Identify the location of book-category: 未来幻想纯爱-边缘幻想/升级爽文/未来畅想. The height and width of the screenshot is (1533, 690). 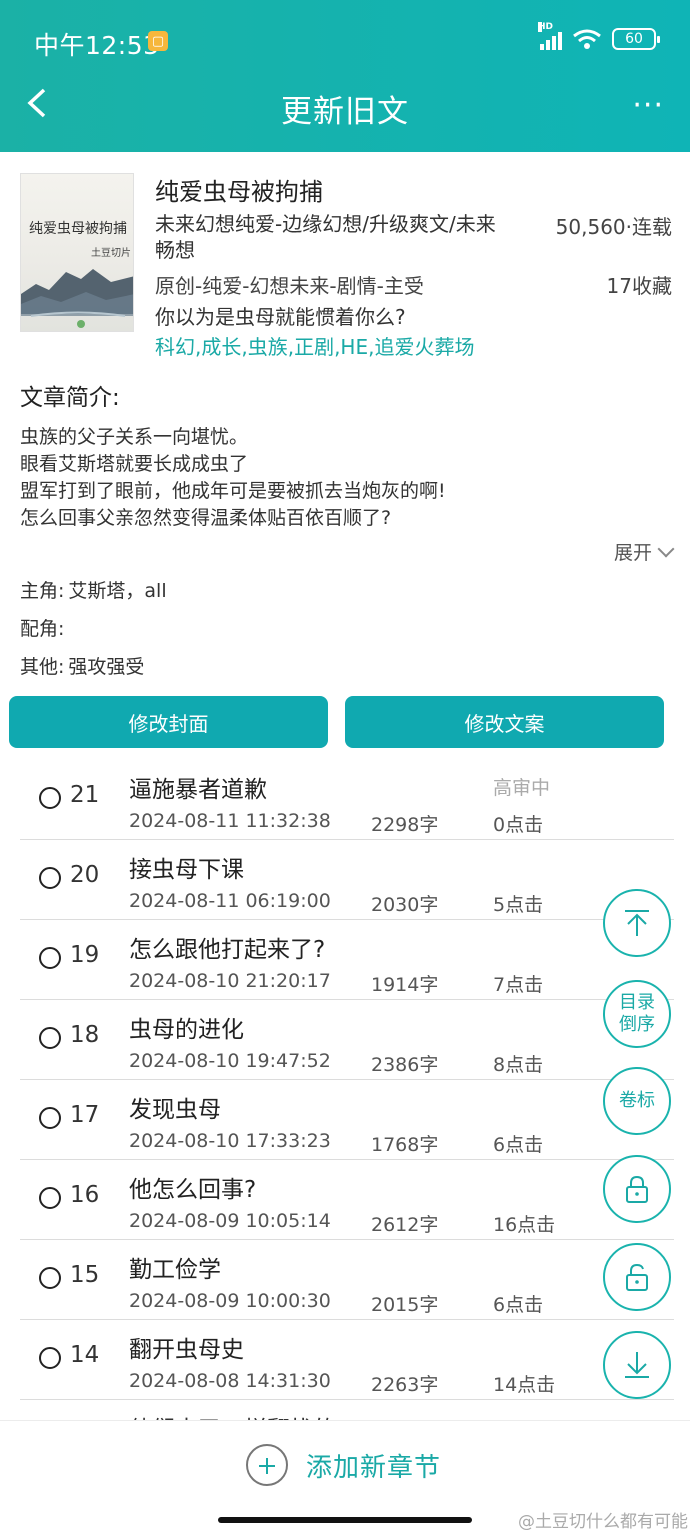
(325, 237).